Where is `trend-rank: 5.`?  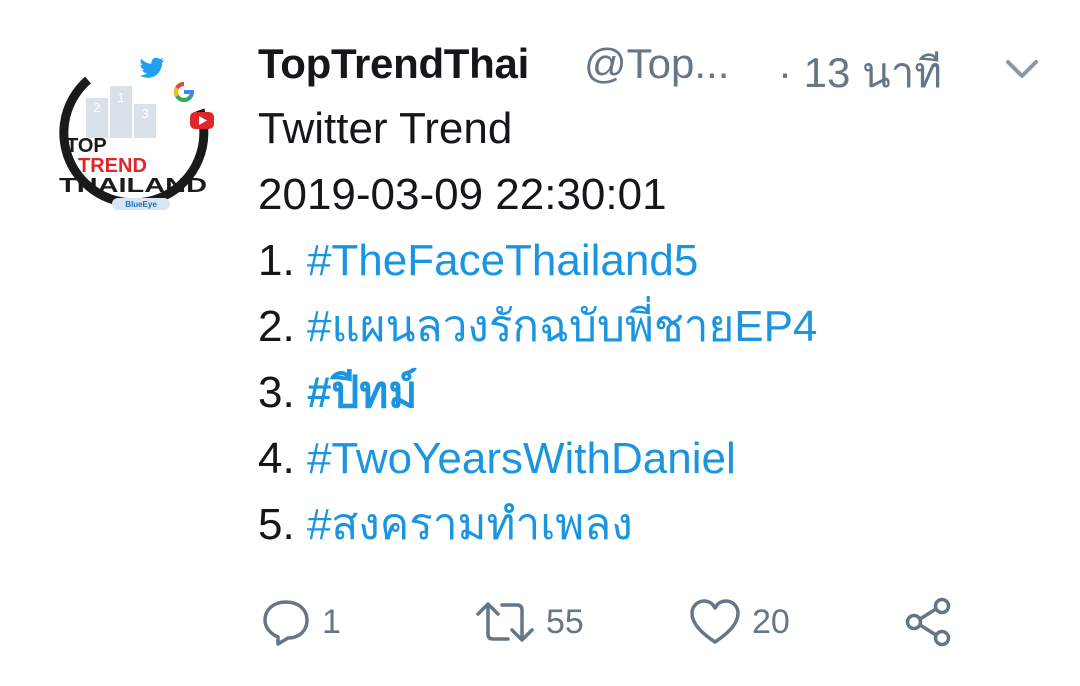
trend-rank: 5. is located at coordinates (276, 524).